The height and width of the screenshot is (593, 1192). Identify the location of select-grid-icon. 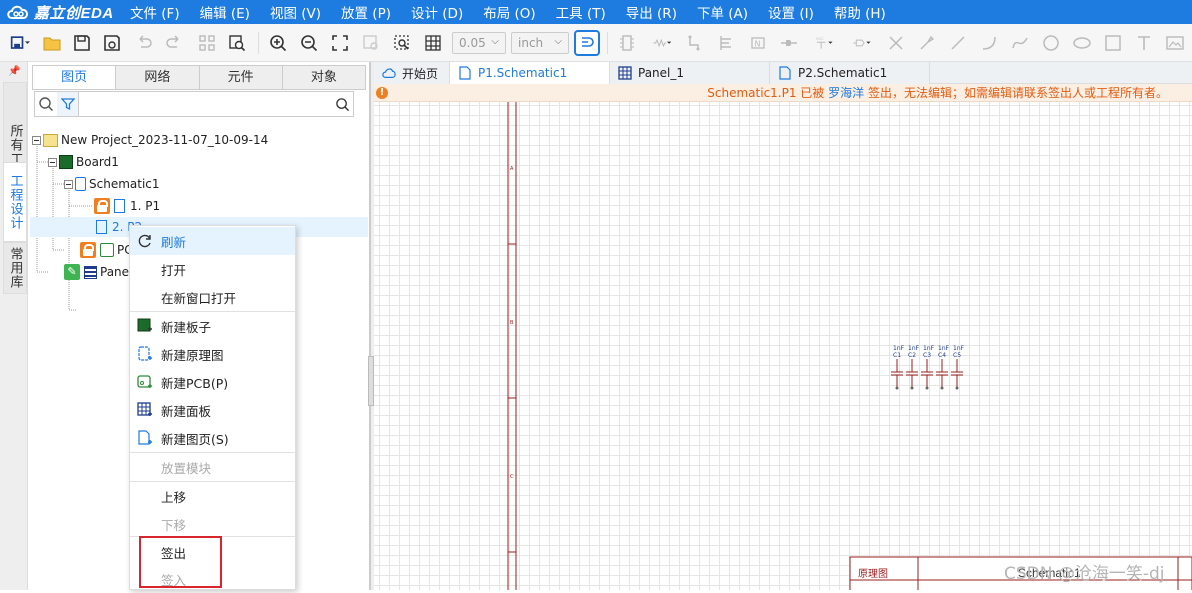
(207, 43).